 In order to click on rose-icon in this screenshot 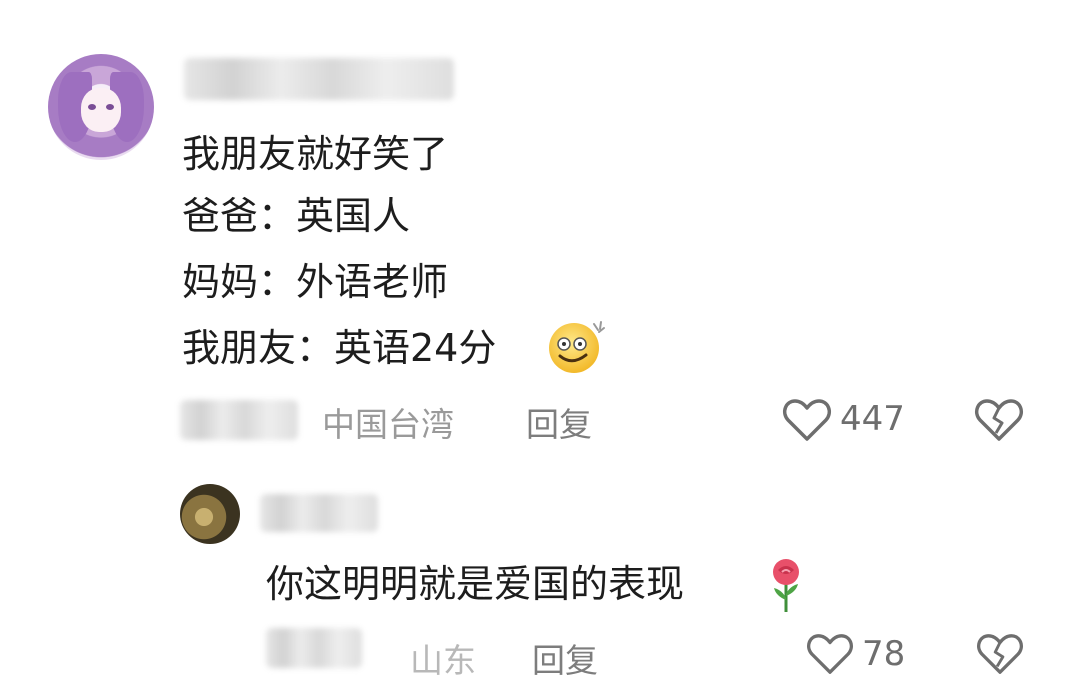, I will do `click(786, 585)`.